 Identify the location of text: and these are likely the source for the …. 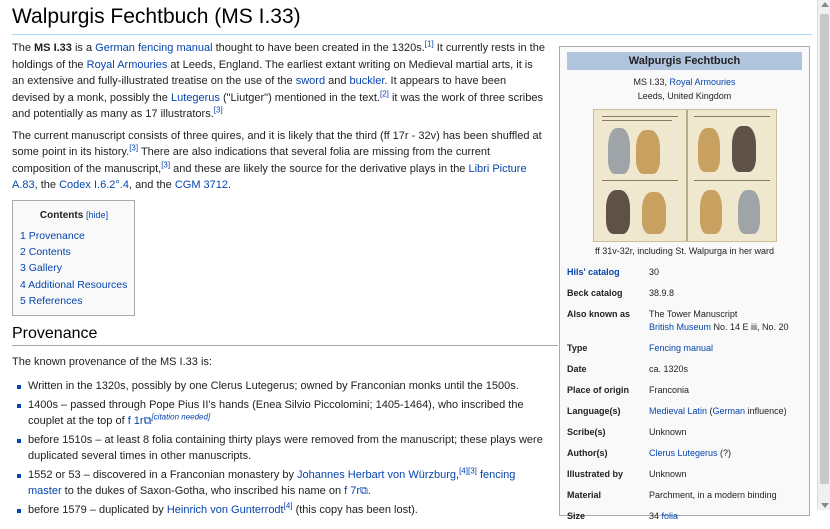
(319, 168).